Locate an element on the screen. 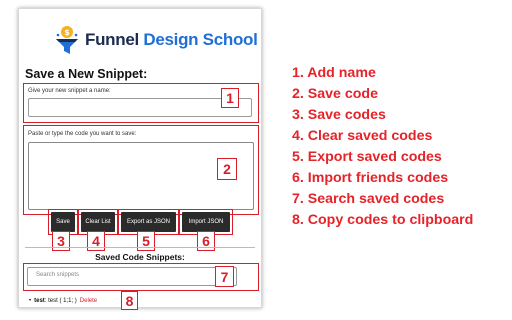  delete-snippet-link: Delete is located at coordinates (88, 301).